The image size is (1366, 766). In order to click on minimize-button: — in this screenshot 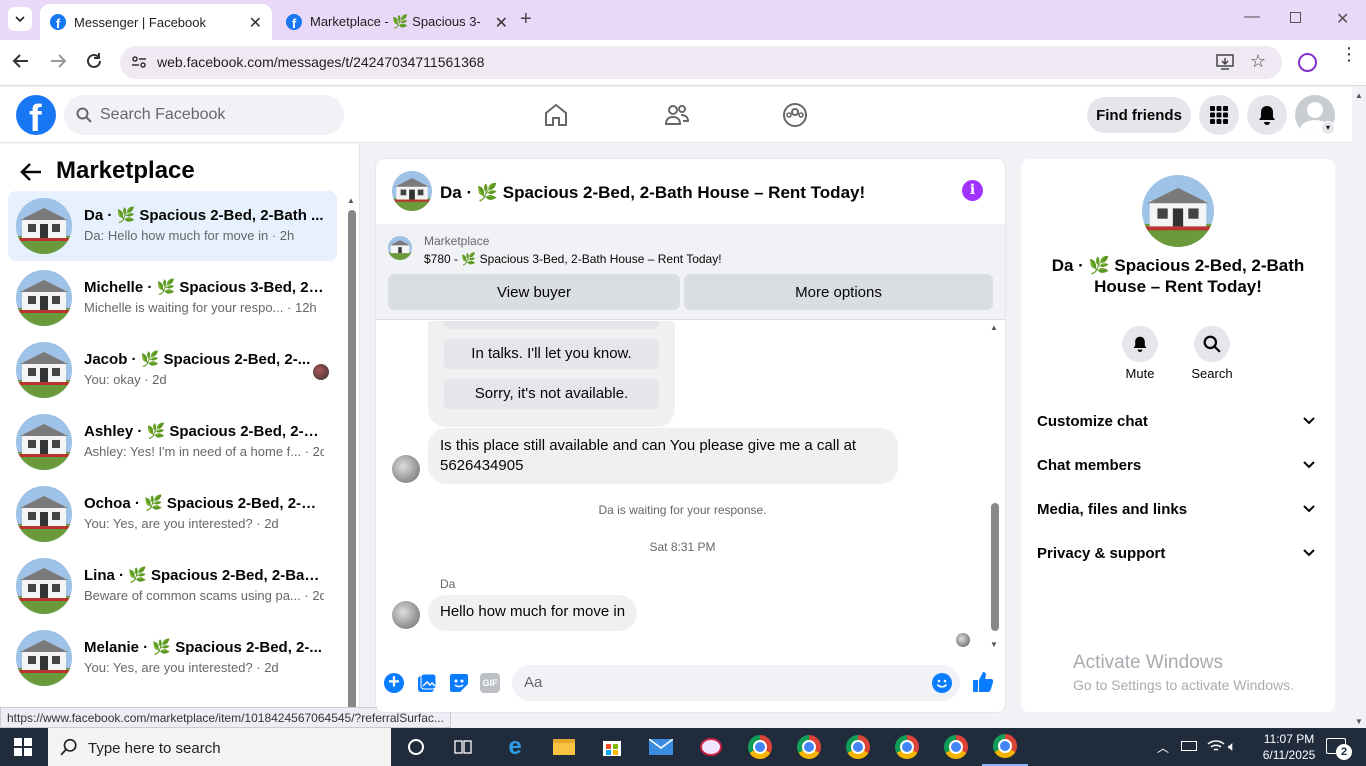, I will do `click(1252, 17)`.